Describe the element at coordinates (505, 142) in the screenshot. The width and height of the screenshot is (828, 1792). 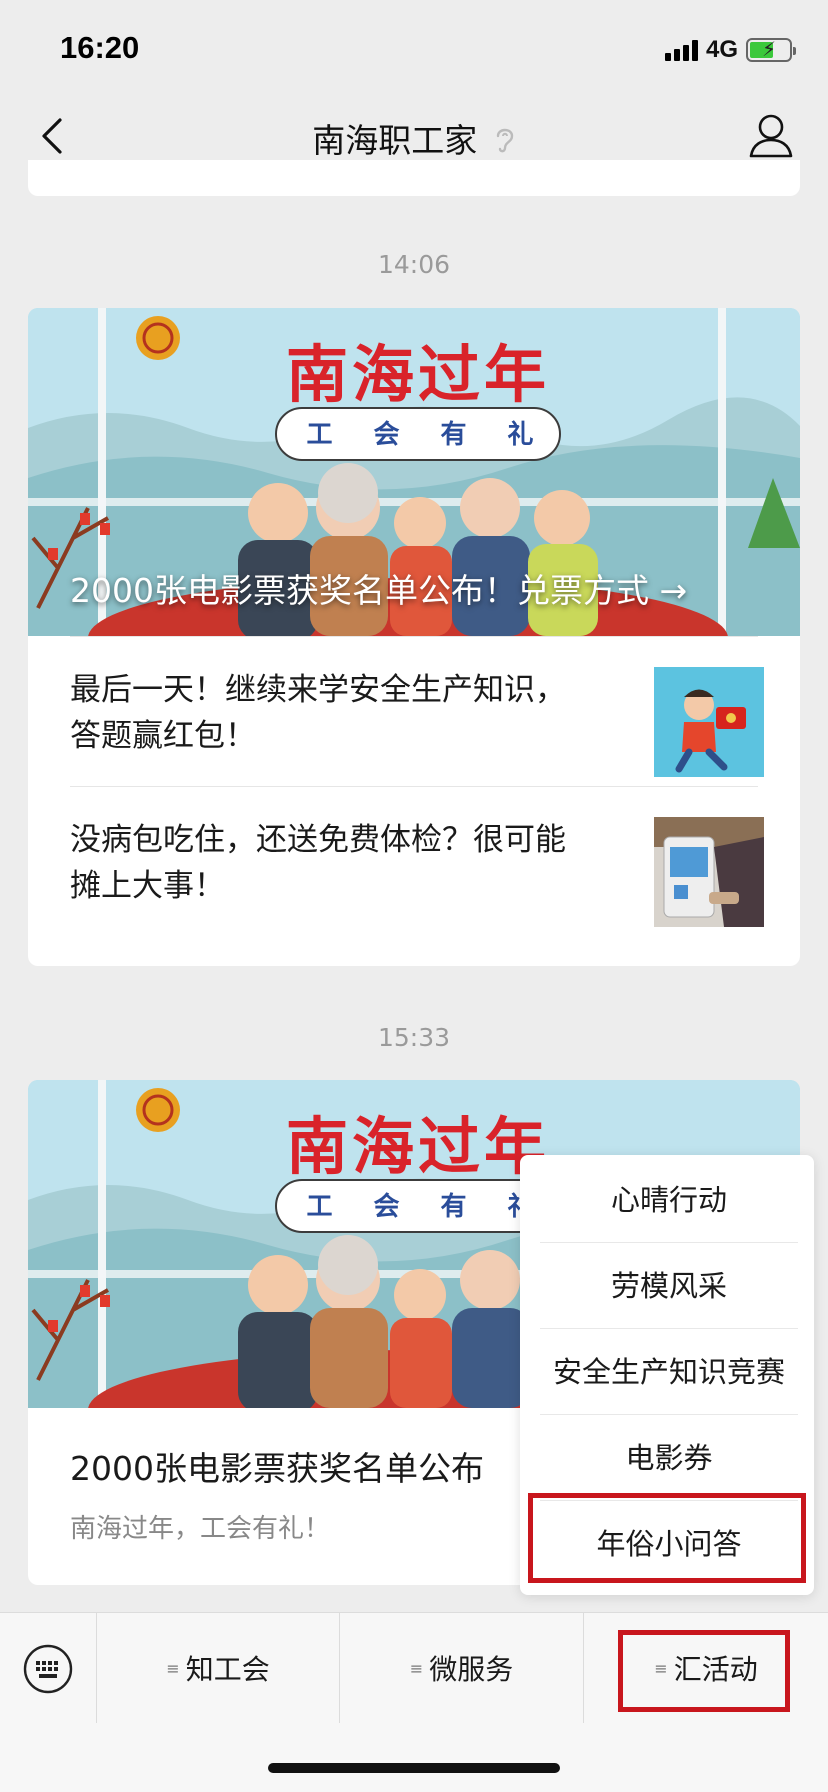
I see `listen-ear-icon` at that location.